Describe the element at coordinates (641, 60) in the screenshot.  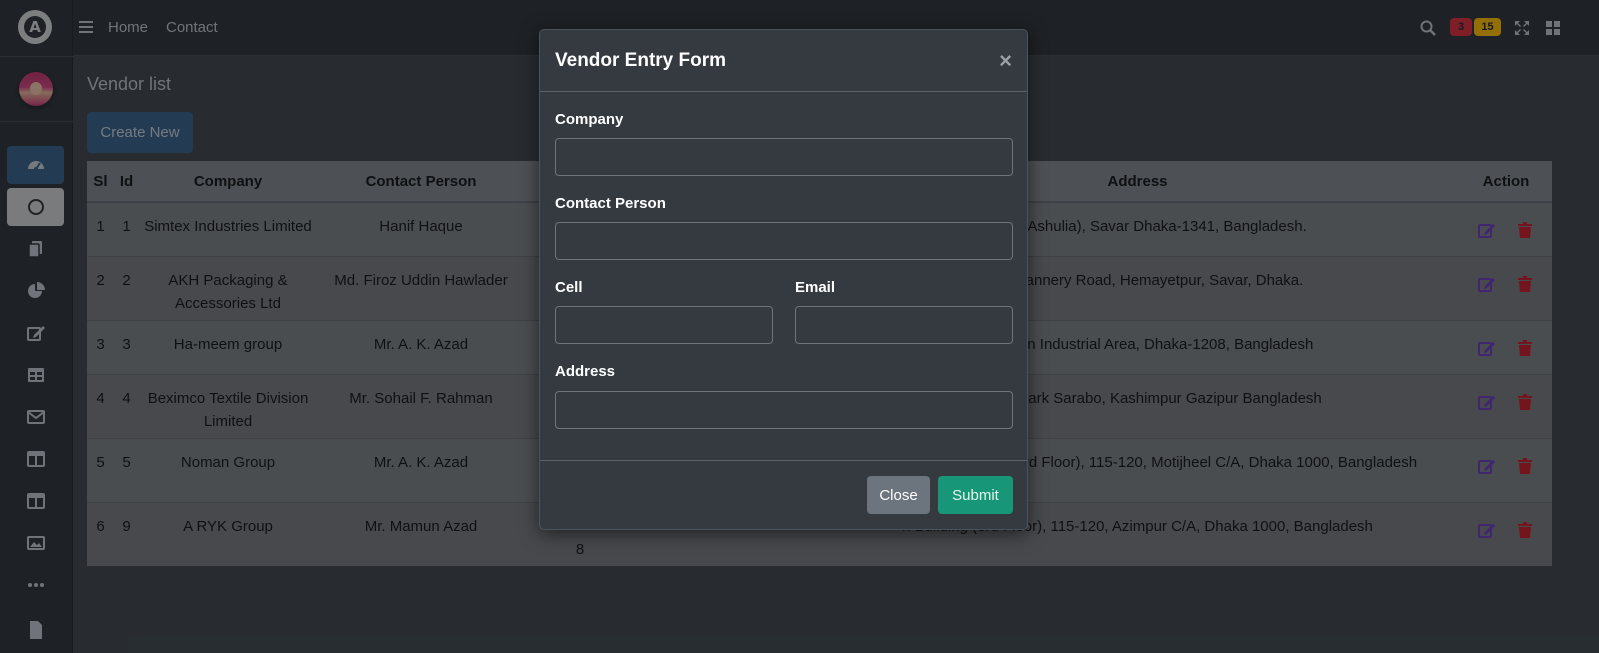
I see `modal-title: Vendor Entry Form` at that location.